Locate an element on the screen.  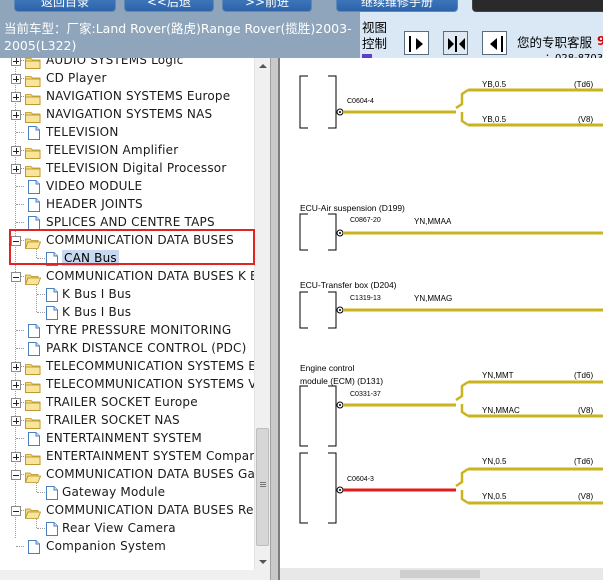
tree-item: PARK DISTANCE CONTROL (PDC) is located at coordinates (130, 348).